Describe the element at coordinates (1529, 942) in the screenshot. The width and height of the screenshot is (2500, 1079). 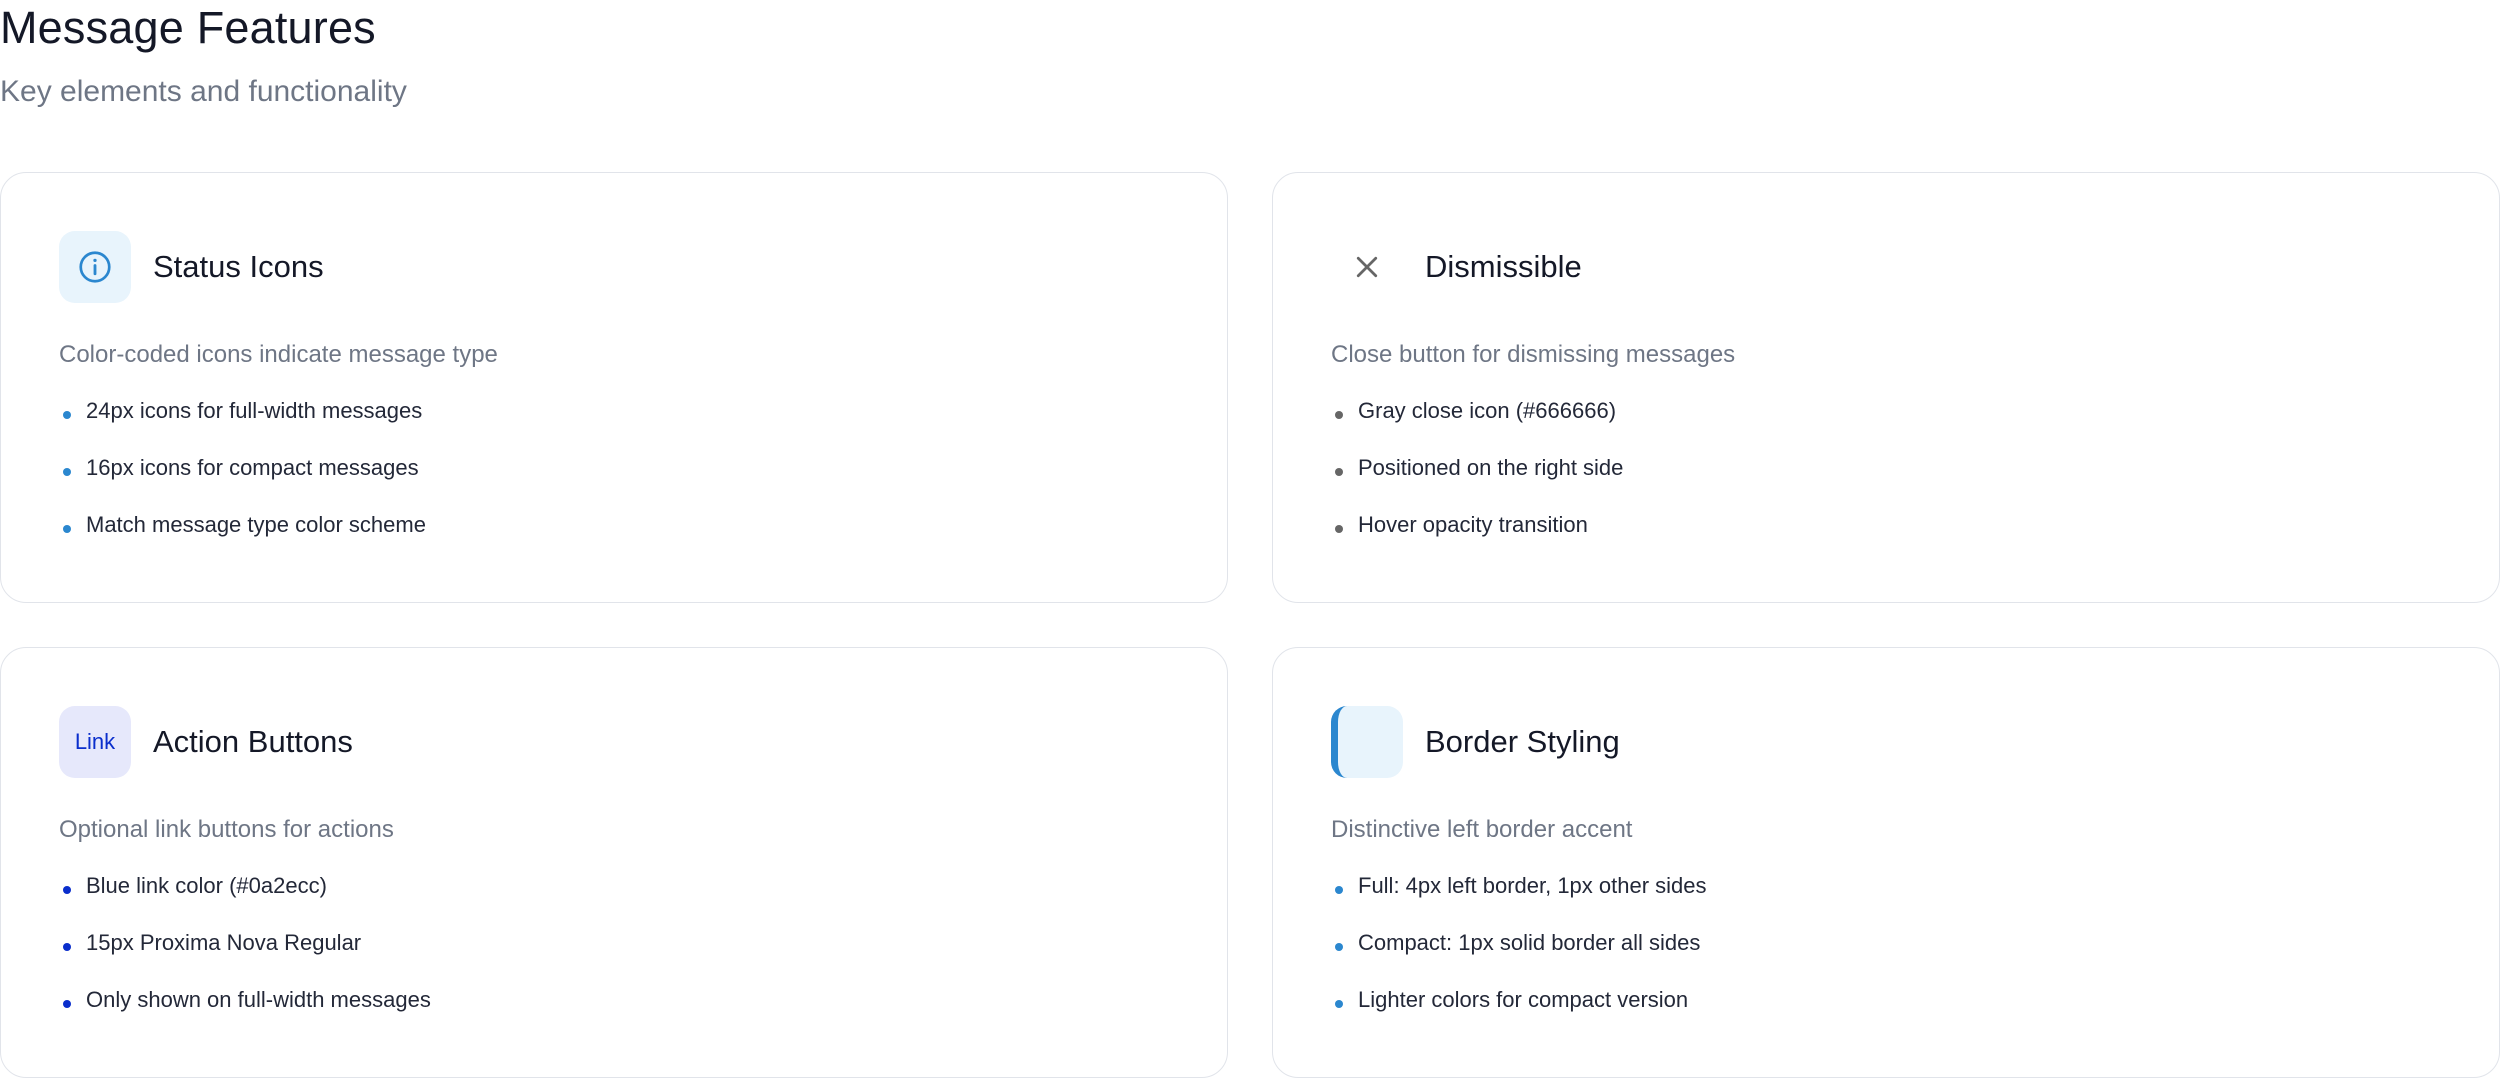
I see `feature-text: Compact: 1px solid border all sides` at that location.